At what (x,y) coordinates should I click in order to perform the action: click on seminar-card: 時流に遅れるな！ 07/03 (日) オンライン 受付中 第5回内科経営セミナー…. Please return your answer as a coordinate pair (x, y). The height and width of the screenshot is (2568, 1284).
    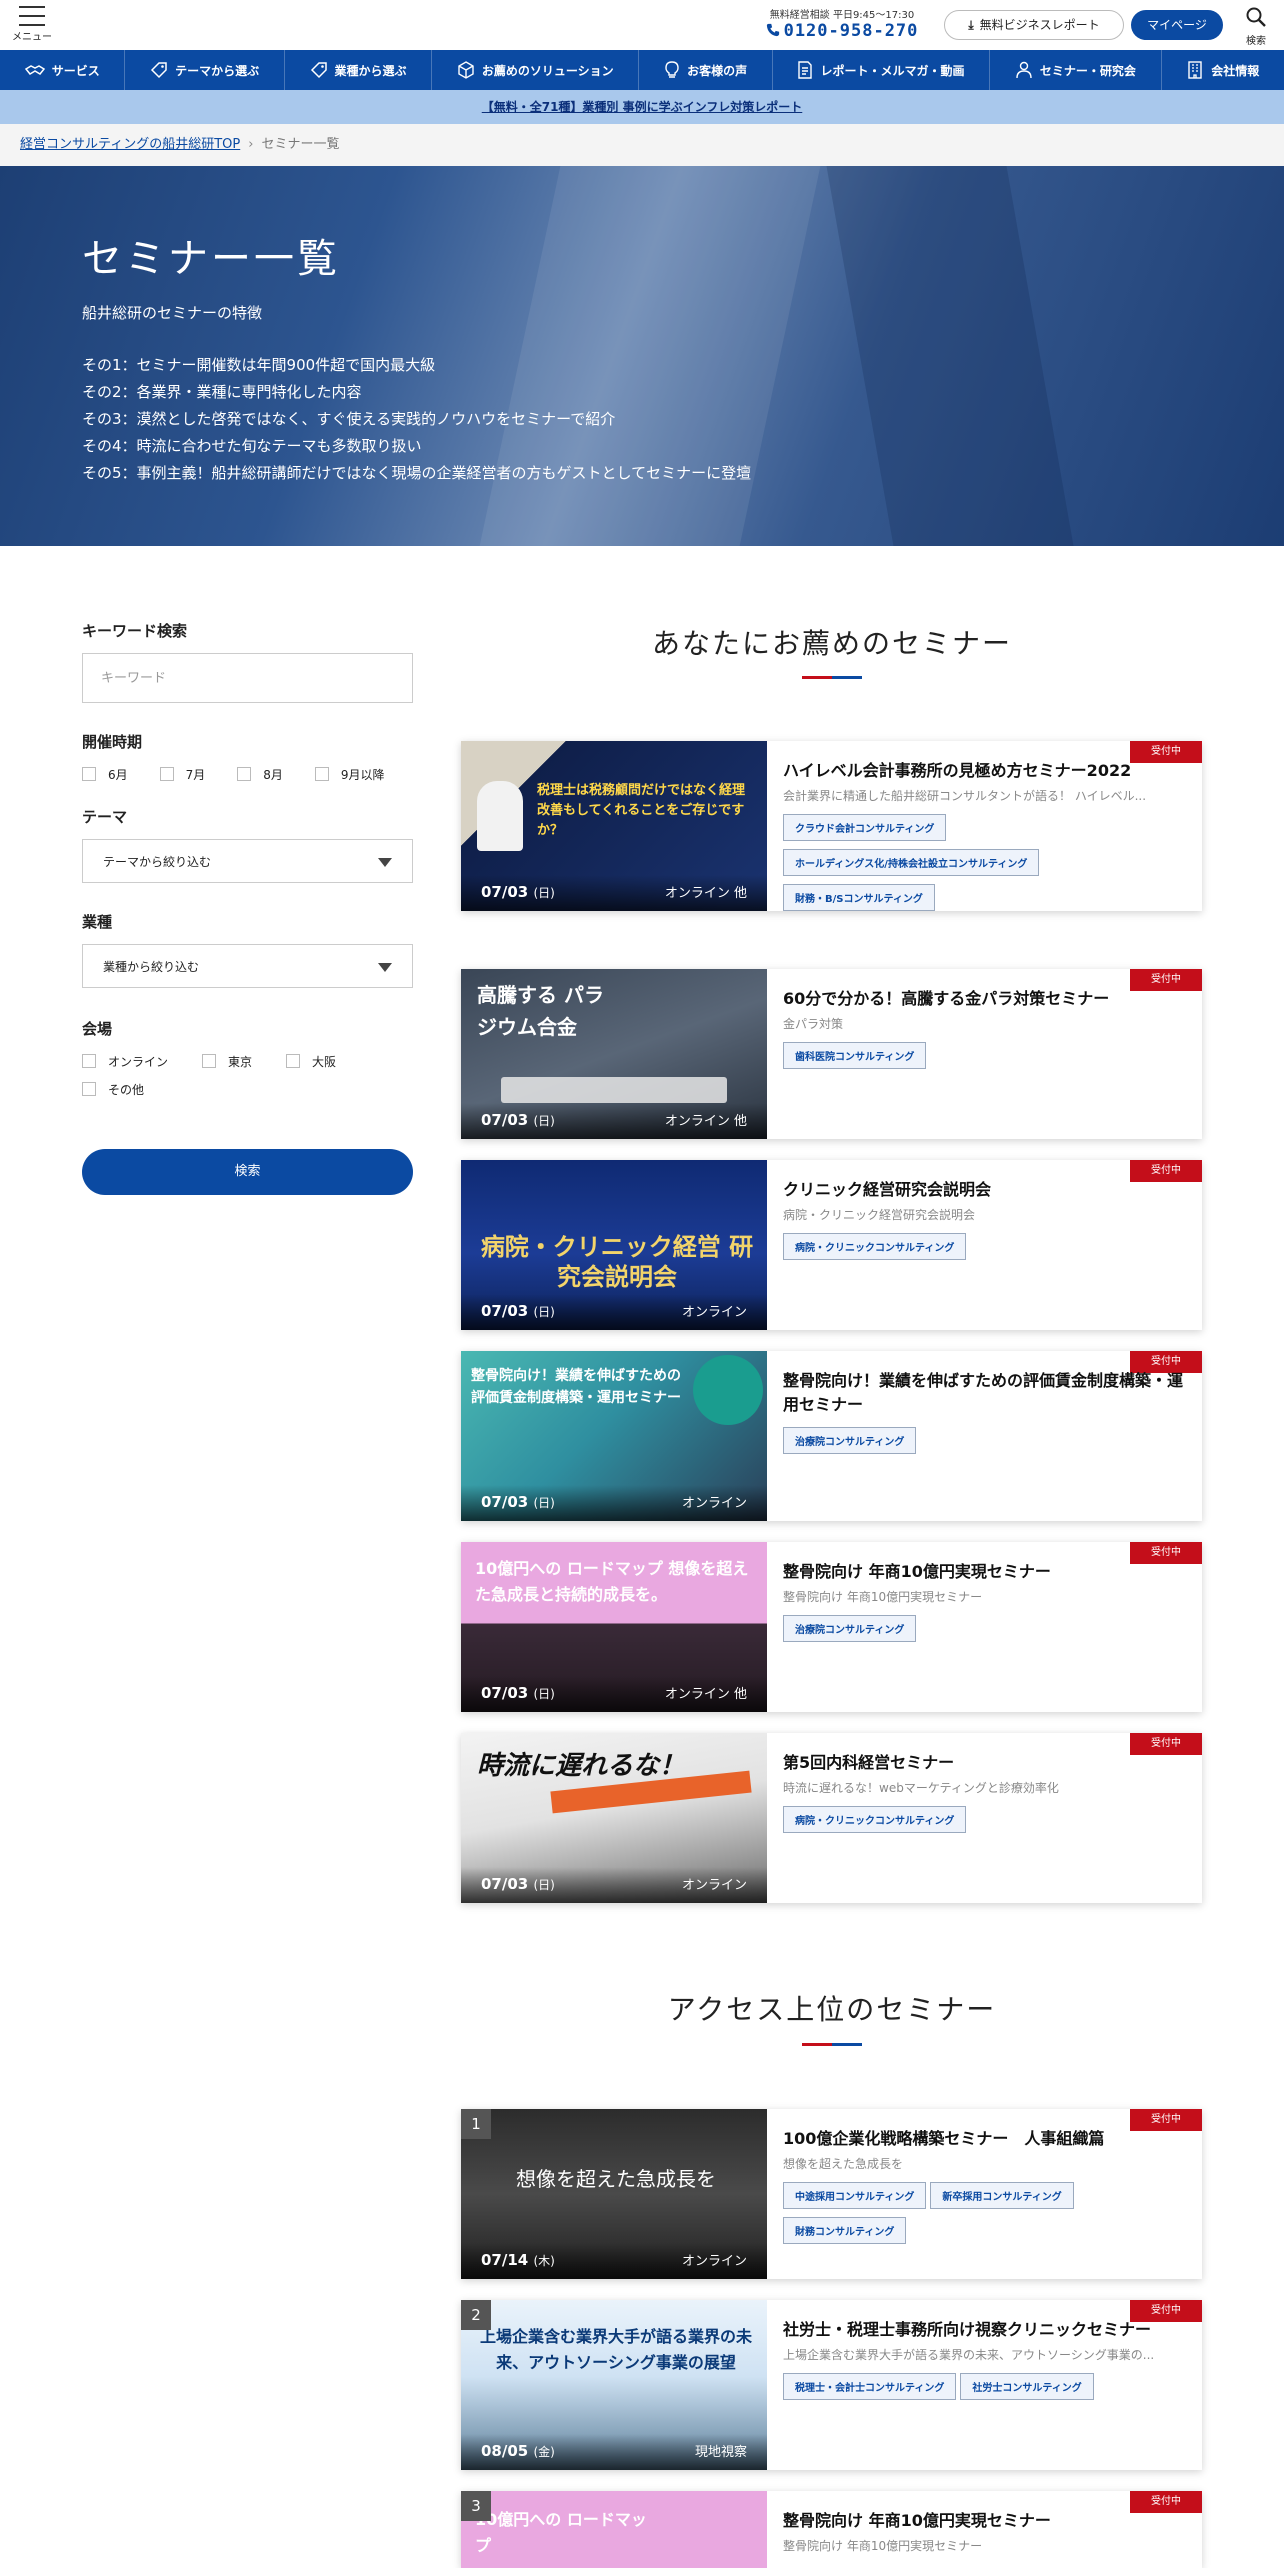
    Looking at the image, I should click on (831, 1818).